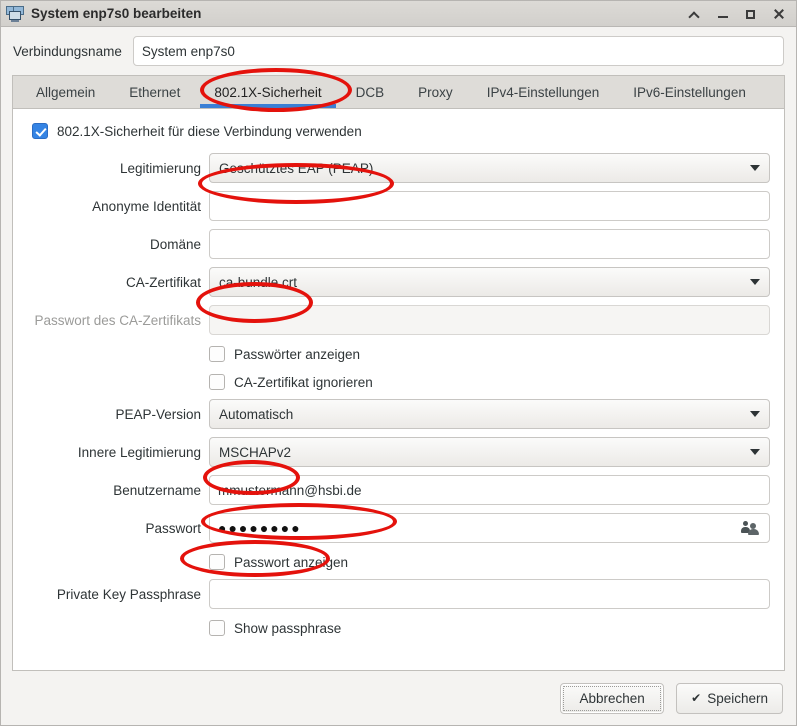 The width and height of the screenshot is (797, 726). I want to click on row-ca-zertifikat-ignorieren: CA-Zertifikat ignorieren, so click(398, 382).